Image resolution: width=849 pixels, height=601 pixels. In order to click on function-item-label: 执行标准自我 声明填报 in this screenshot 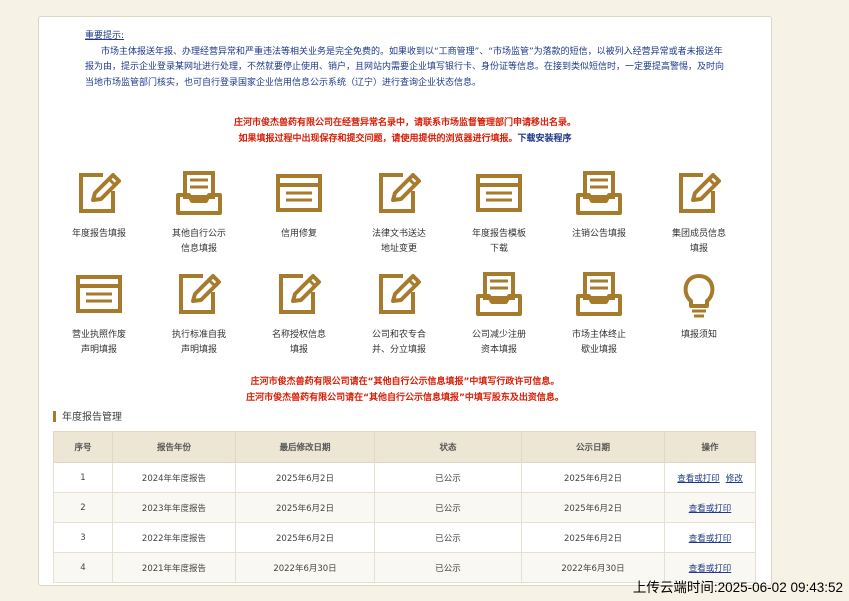, I will do `click(198, 342)`.